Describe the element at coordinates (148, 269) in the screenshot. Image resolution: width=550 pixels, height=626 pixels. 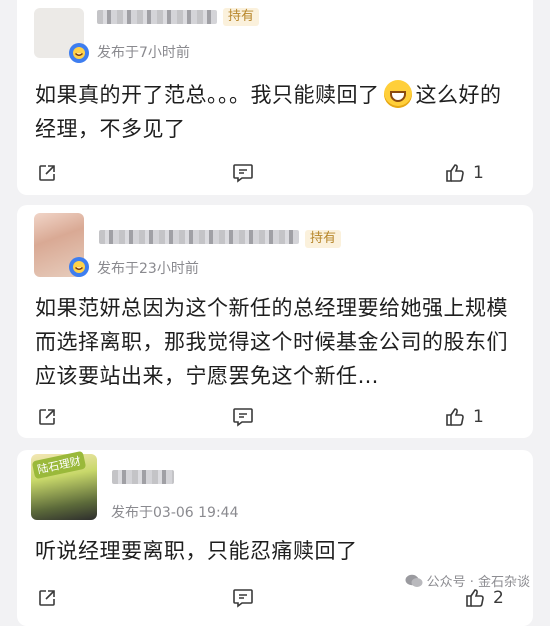
I see `post-time: 发布于23小时前` at that location.